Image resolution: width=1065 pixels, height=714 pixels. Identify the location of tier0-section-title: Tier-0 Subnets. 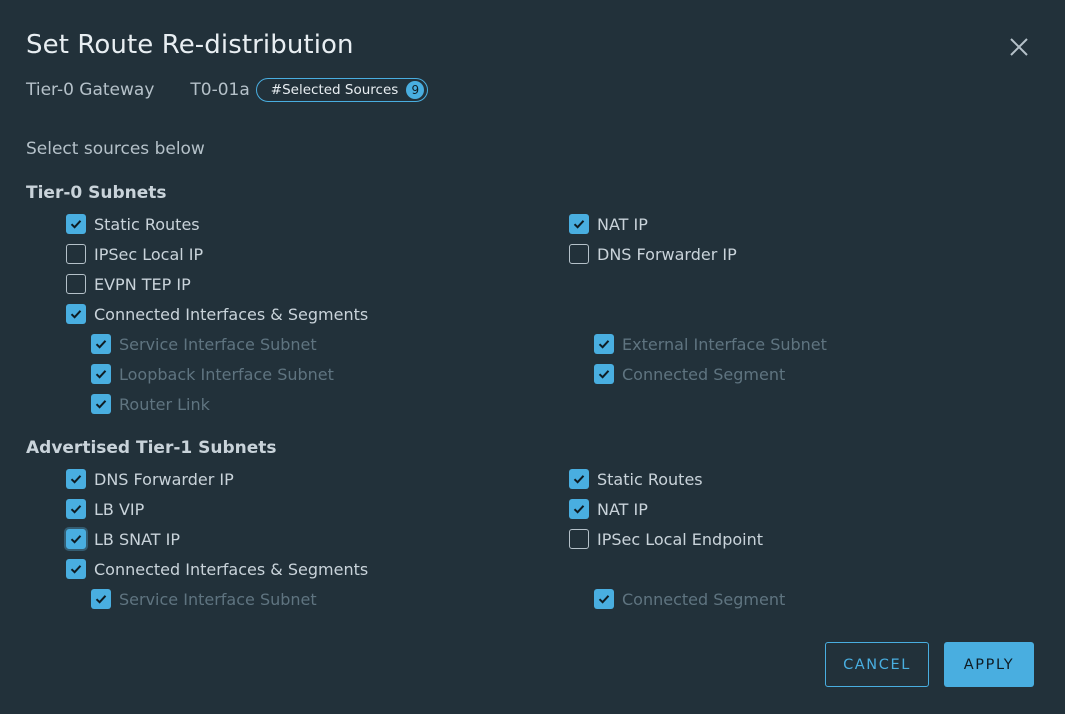
(96, 193).